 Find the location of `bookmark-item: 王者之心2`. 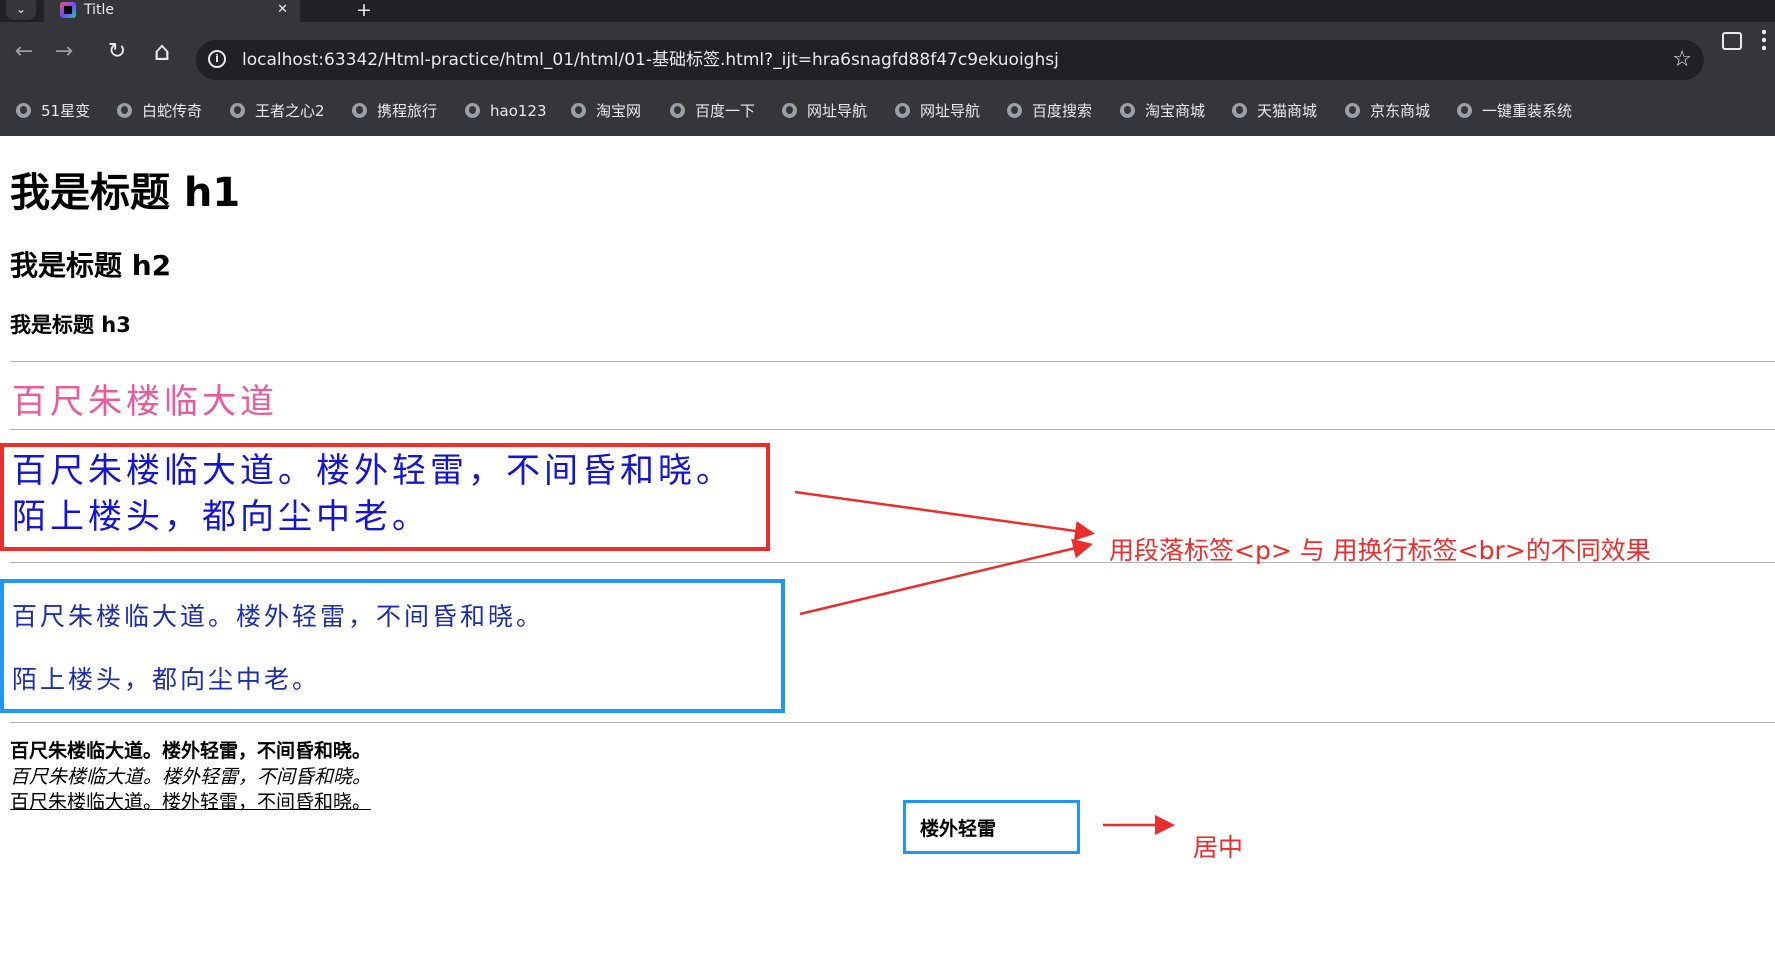

bookmark-item: 王者之心2 is located at coordinates (277, 111).